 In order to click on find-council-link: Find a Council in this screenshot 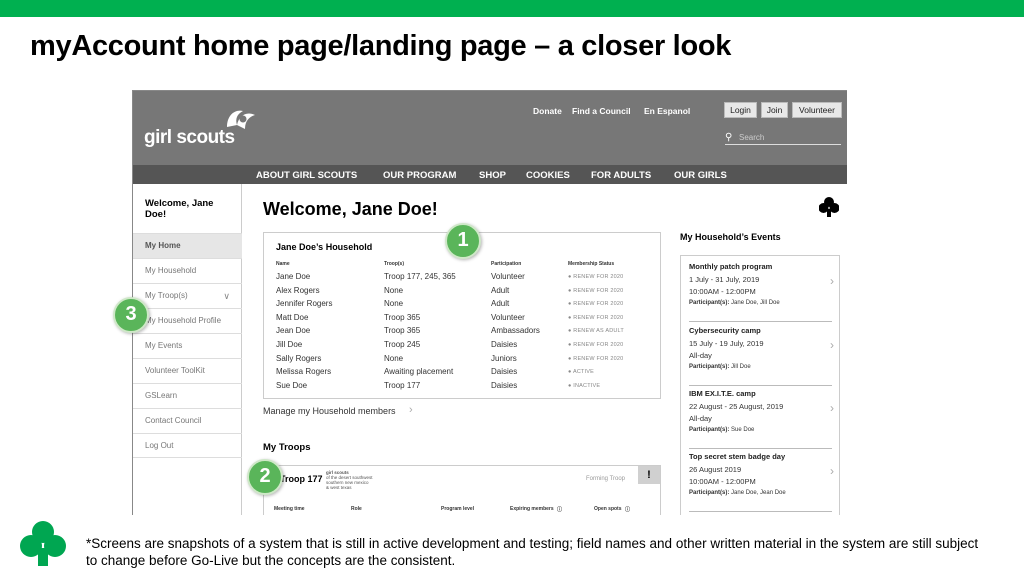, I will do `click(601, 111)`.